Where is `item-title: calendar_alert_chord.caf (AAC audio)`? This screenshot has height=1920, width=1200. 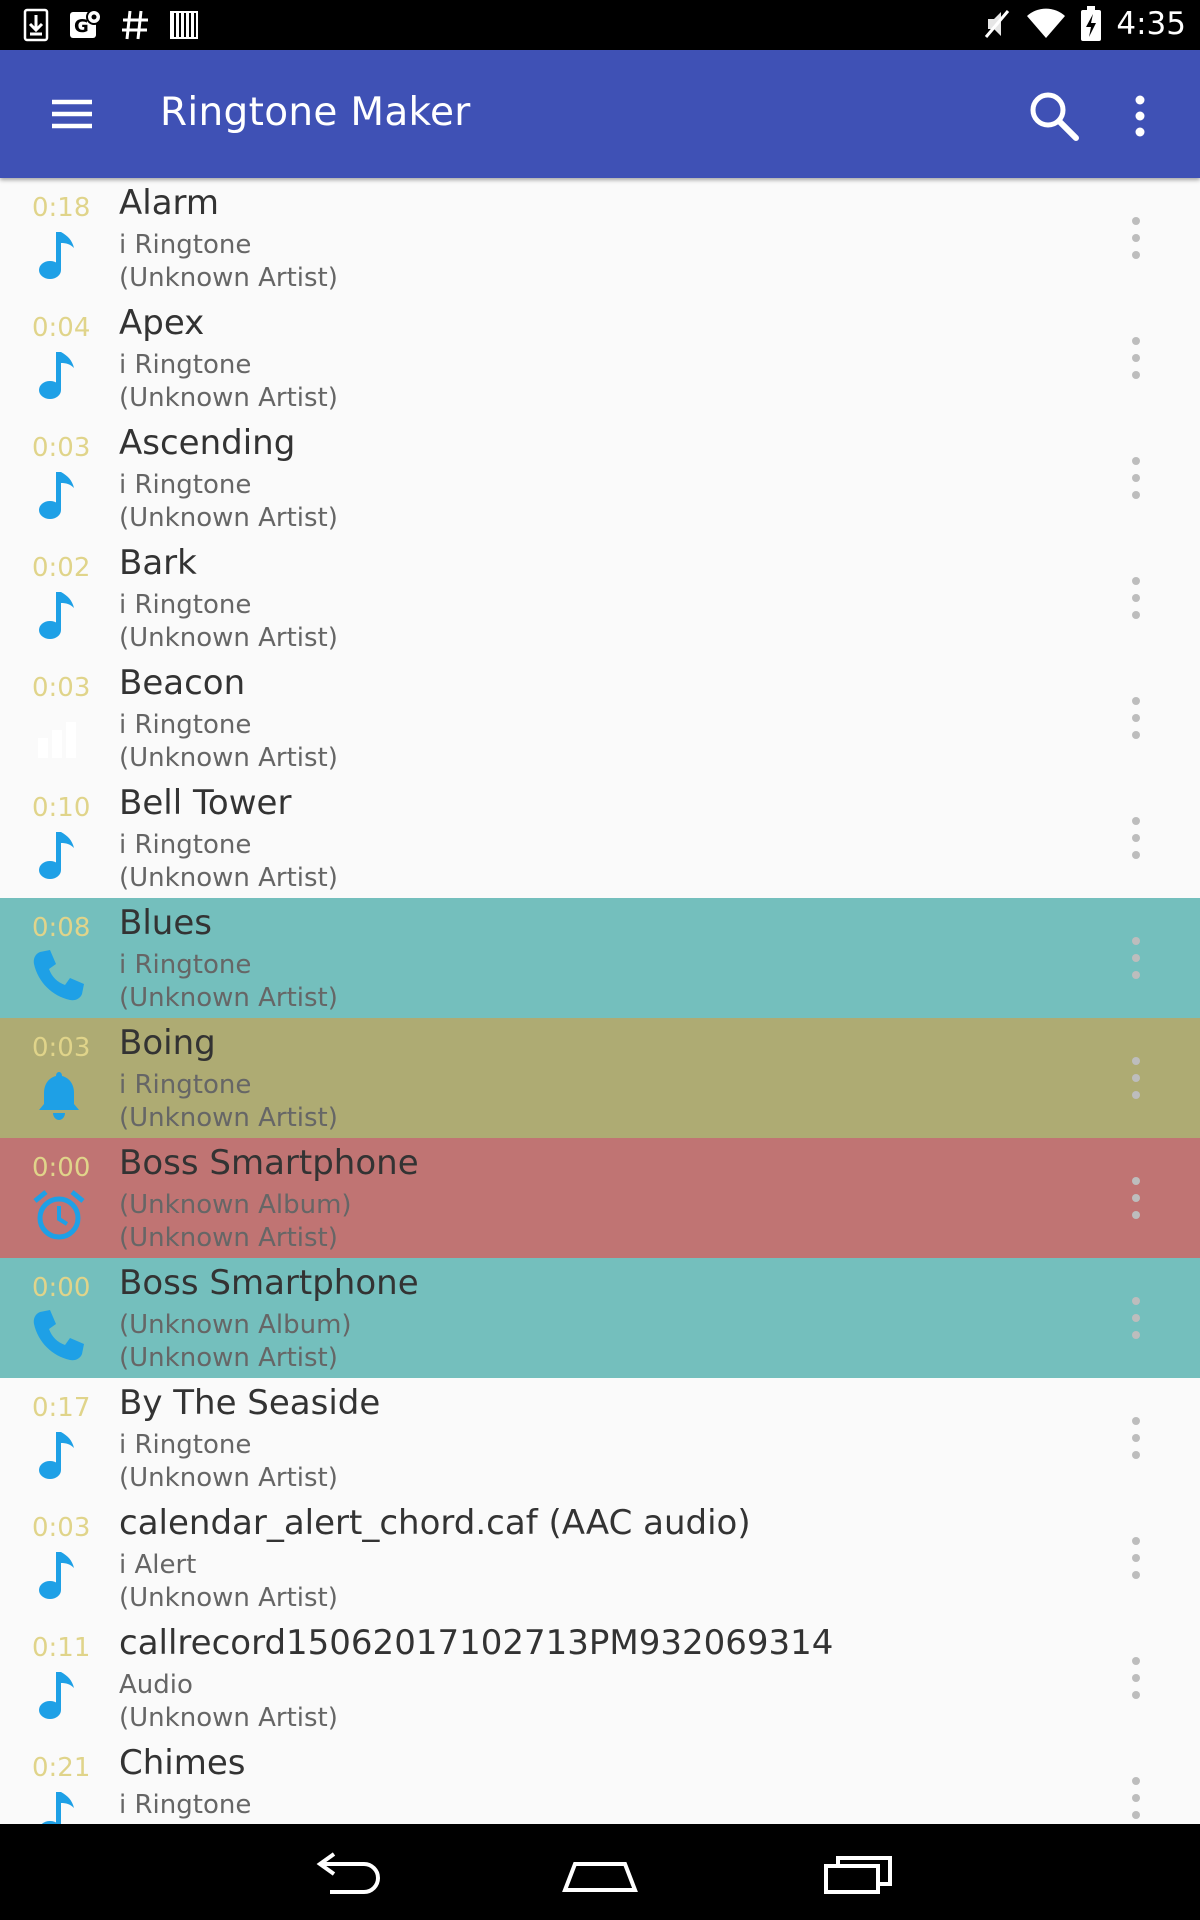 item-title: calendar_alert_chord.caf (AAC audio) is located at coordinates (435, 1523).